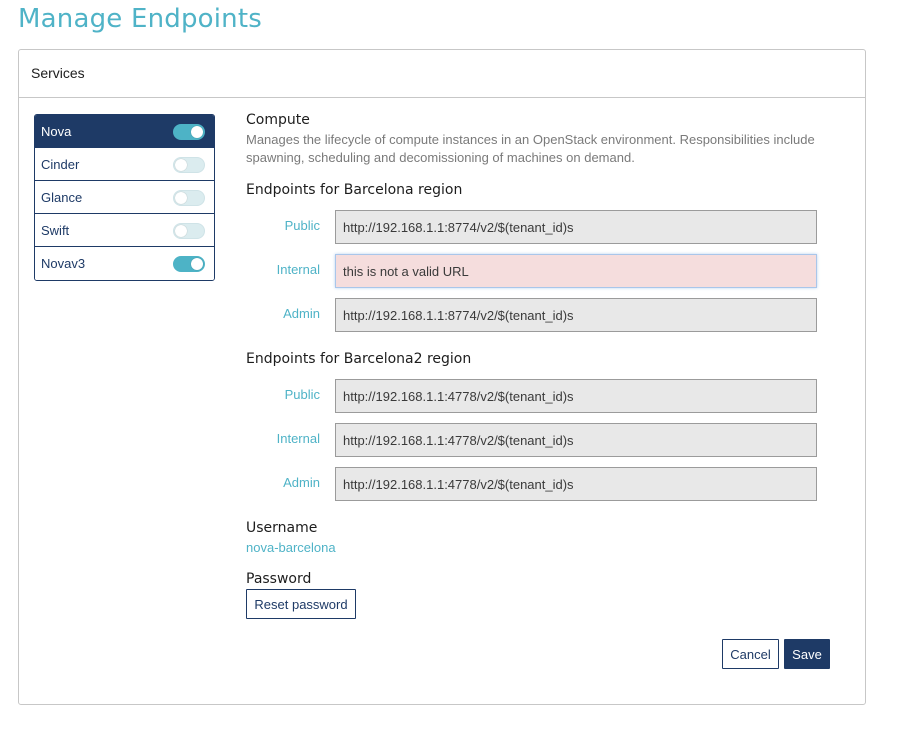 This screenshot has height=739, width=898. Describe the element at coordinates (359, 359) in the screenshot. I see `region-title: Endpoints for Barcelona2 region` at that location.